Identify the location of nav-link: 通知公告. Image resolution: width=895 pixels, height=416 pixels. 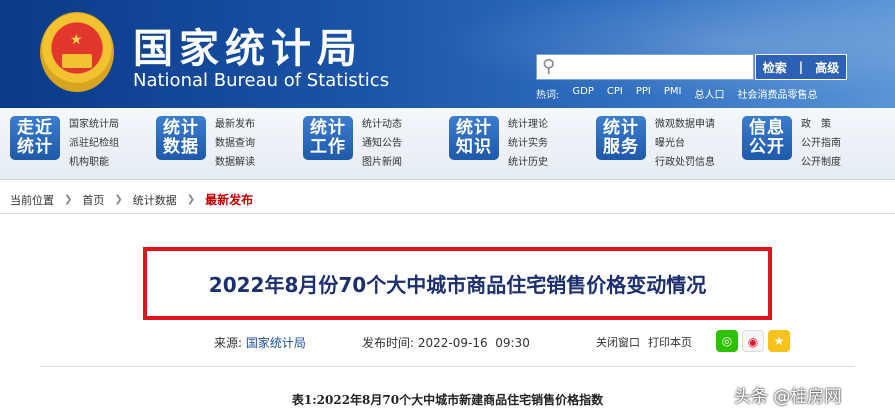
(382, 143).